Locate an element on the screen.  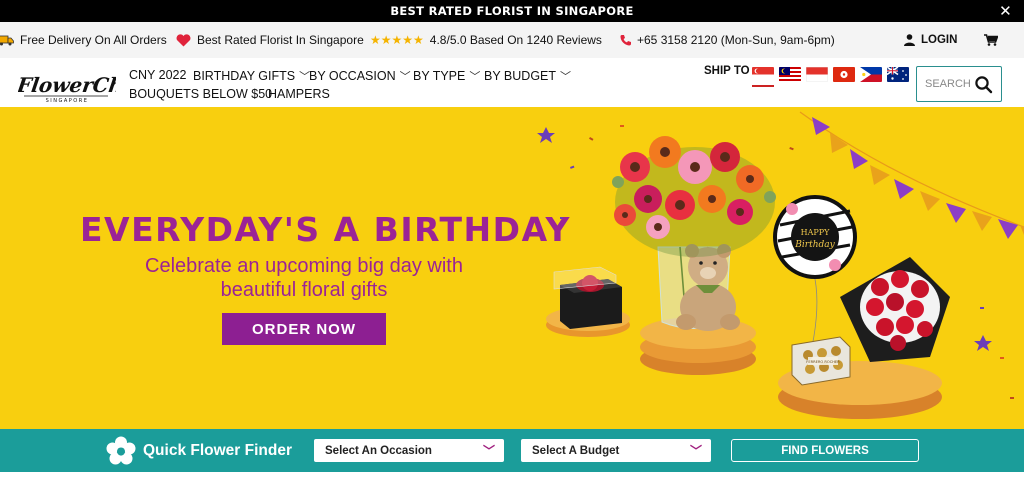
svg-text: SINGAPORE is located at coordinates (67, 101).